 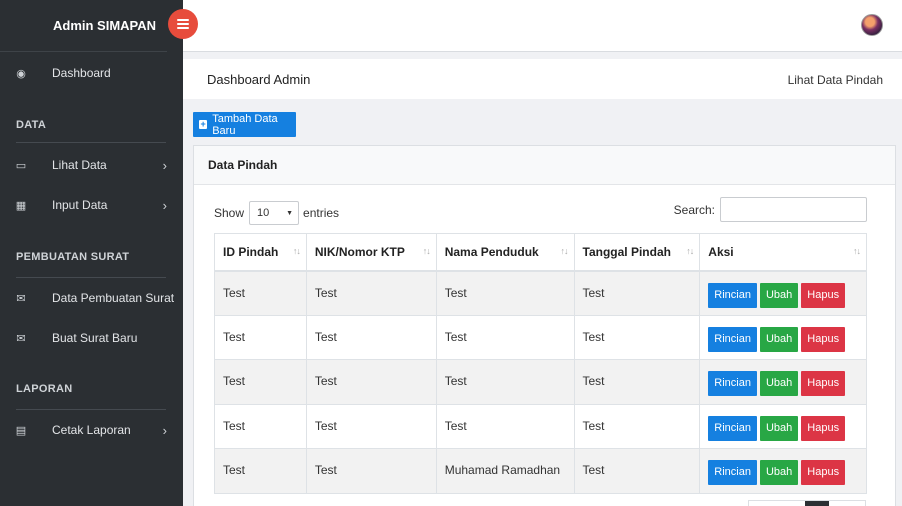 I want to click on laptop-icon: ▭, so click(x=21, y=165).